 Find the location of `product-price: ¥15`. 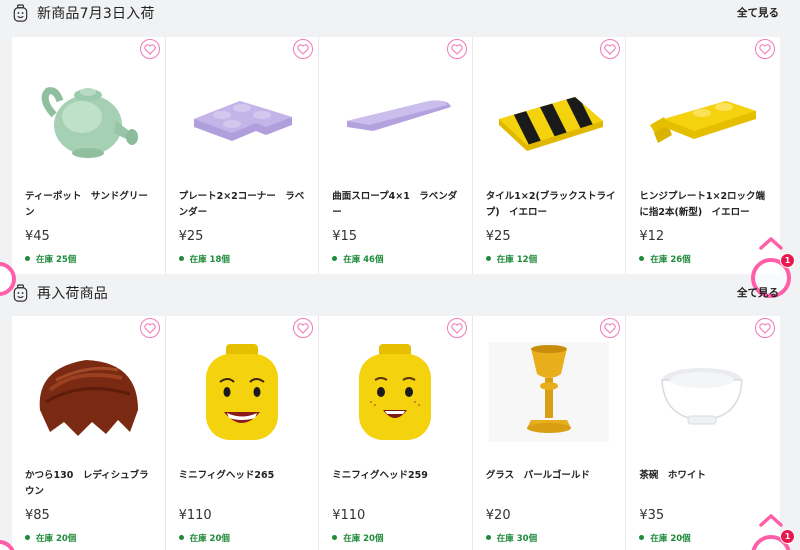

product-price: ¥15 is located at coordinates (345, 236).